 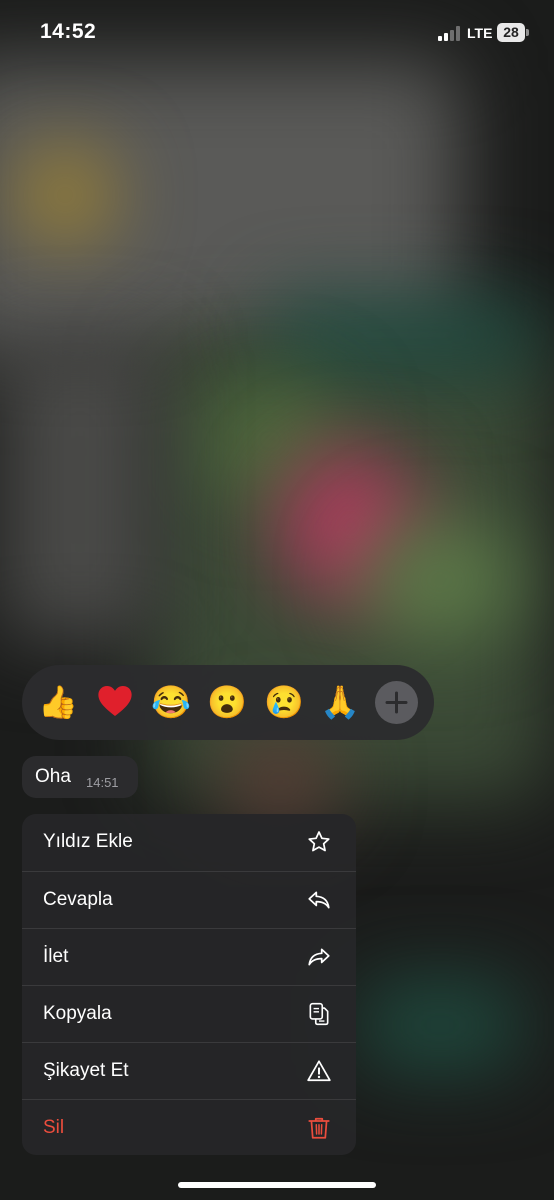 What do you see at coordinates (56, 956) in the screenshot?
I see `menu-item-label: İlet` at bounding box center [56, 956].